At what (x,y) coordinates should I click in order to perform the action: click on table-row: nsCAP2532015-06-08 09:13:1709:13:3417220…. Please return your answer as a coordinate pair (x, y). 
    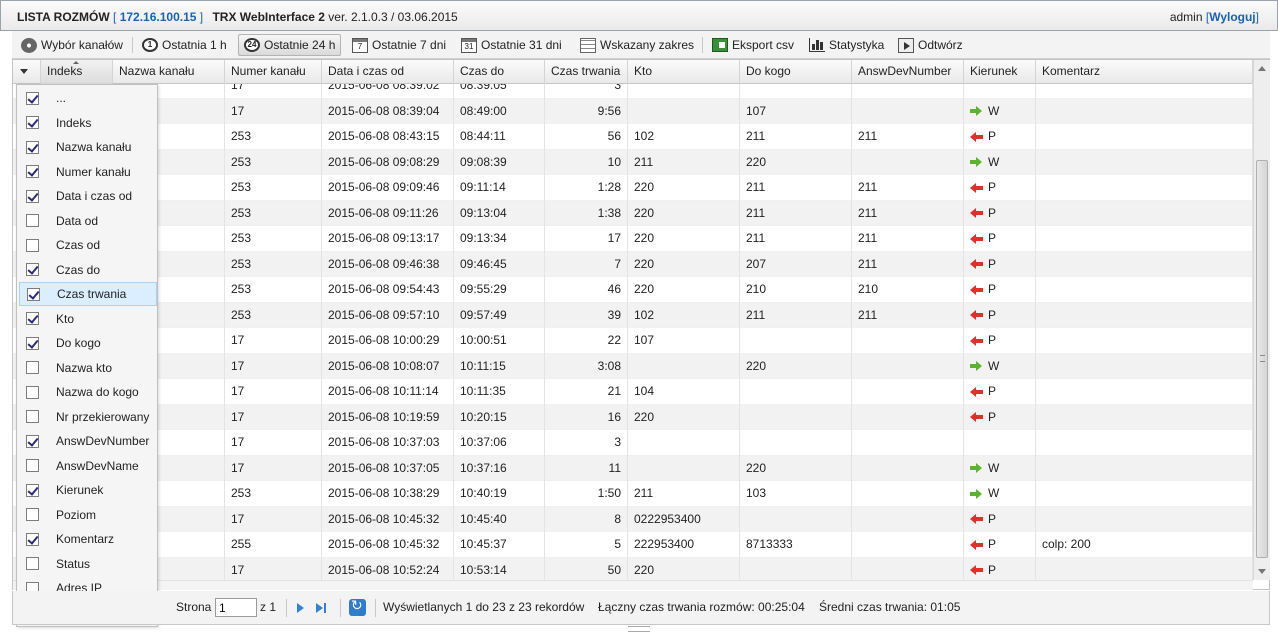
    Looking at the image, I should click on (633, 239).